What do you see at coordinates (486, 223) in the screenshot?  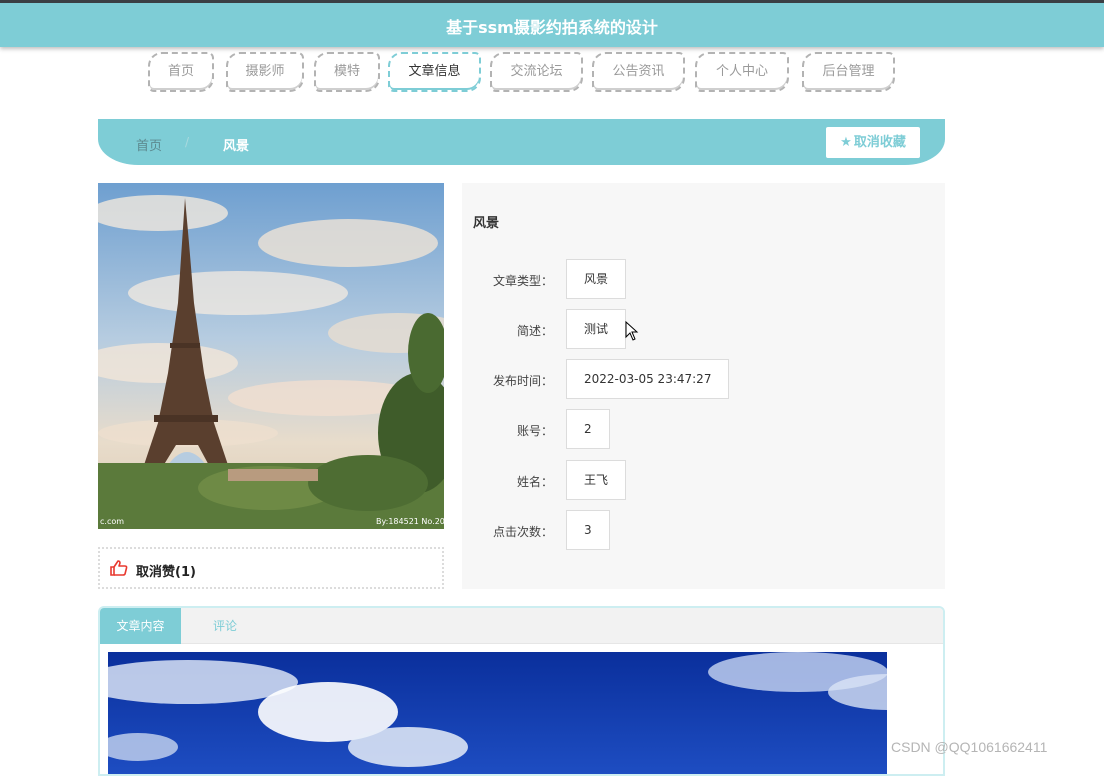 I see `article-title: 风景` at bounding box center [486, 223].